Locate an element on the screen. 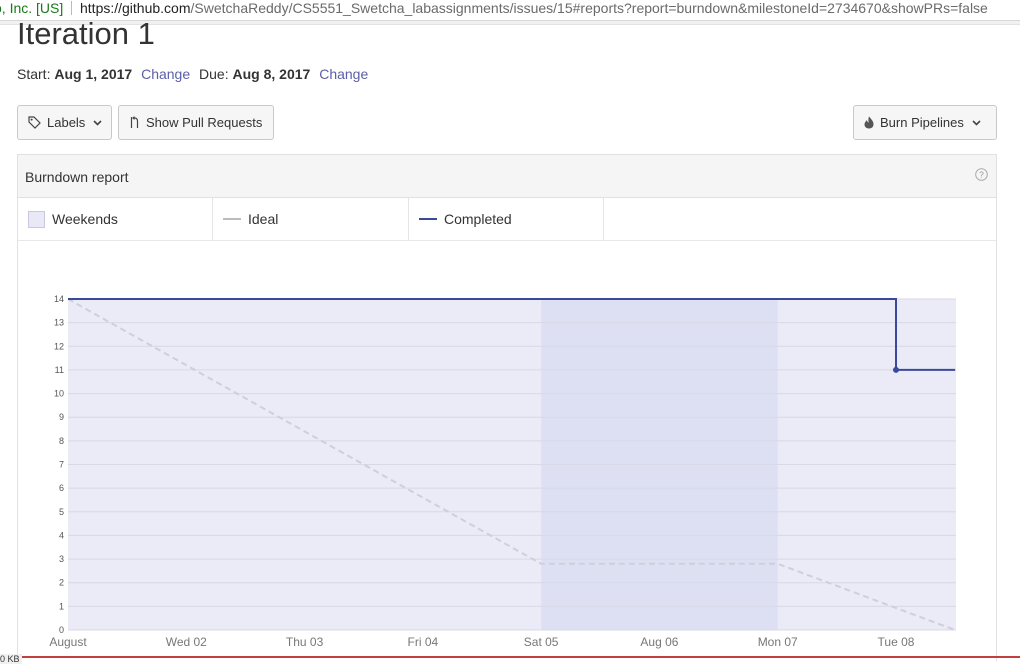 This screenshot has height=664, width=1020. y-tick-label: 10 is located at coordinates (59, 394).